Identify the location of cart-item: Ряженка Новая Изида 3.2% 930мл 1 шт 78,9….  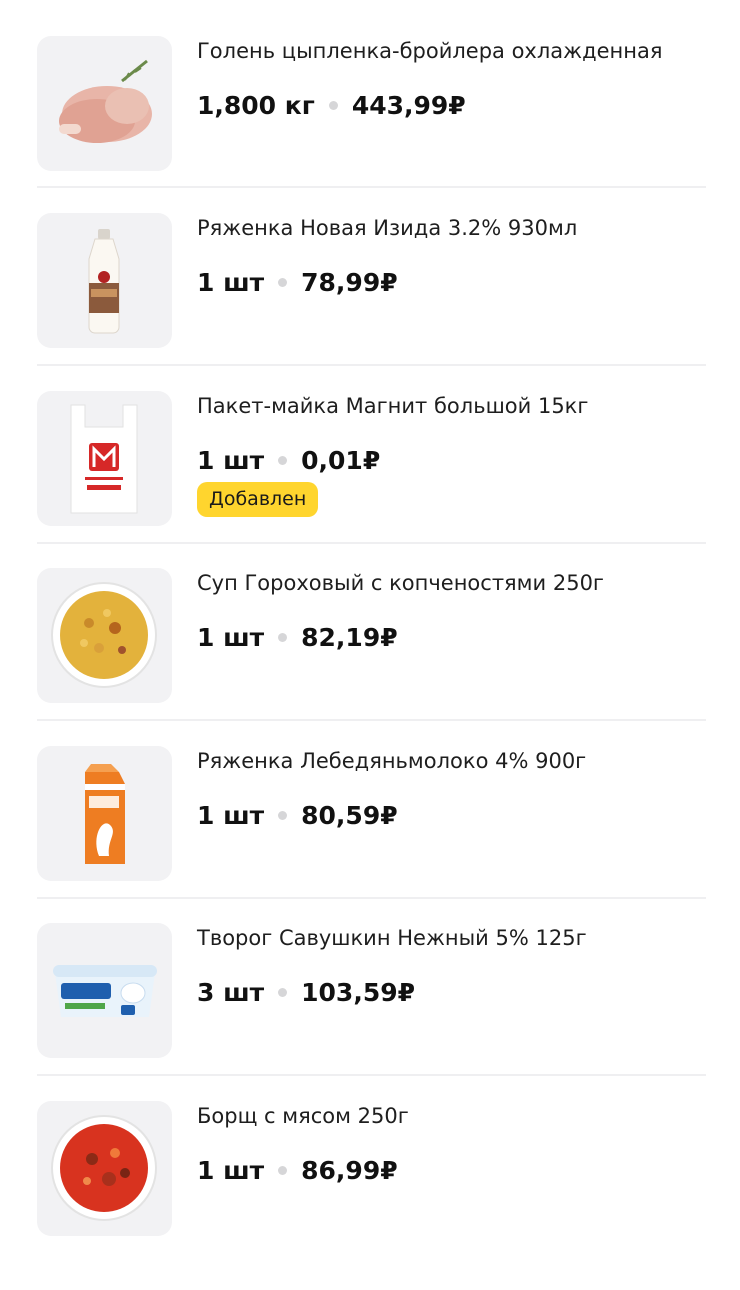
(370, 266).